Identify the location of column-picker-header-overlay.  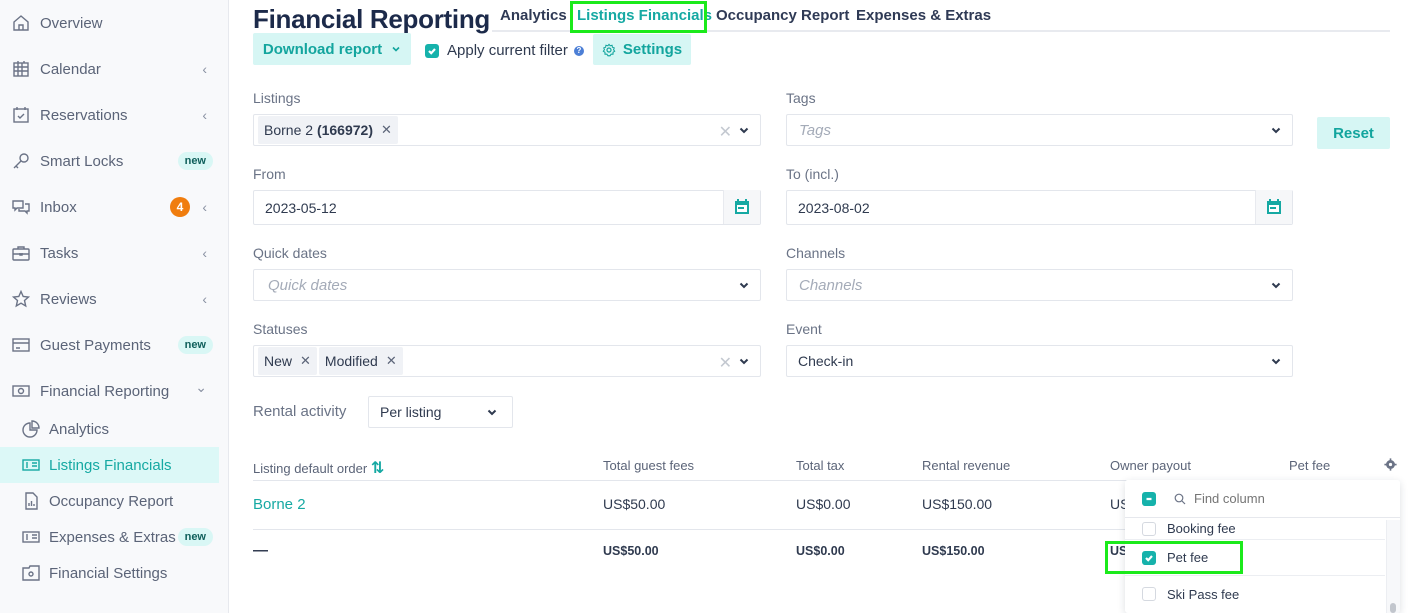
(1262, 499).